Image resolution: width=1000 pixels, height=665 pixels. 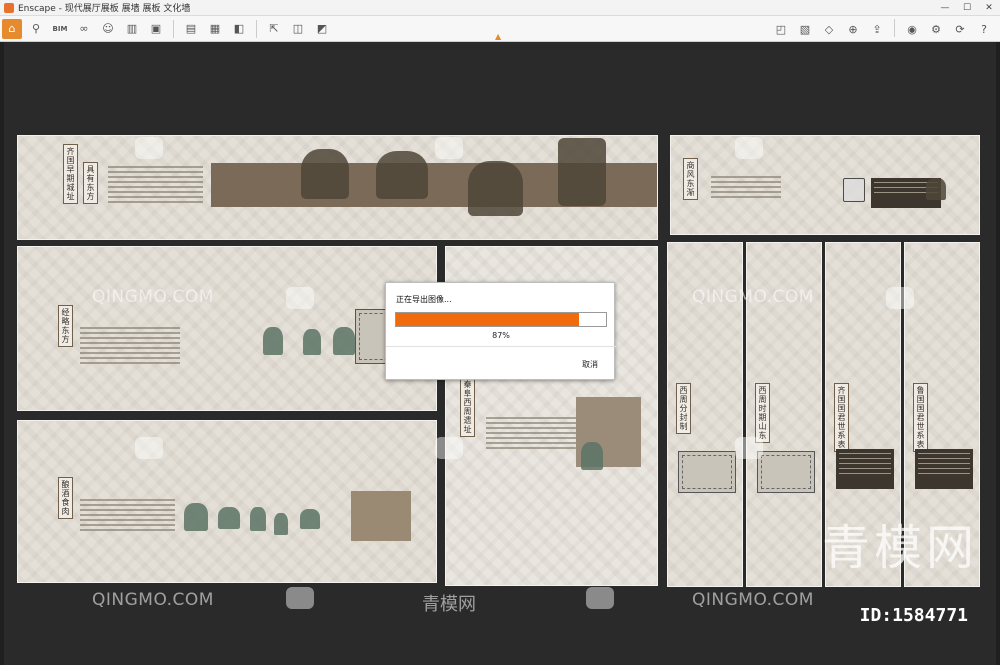 I want to click on window-controls: — ☐ ✕, so click(x=967, y=8).